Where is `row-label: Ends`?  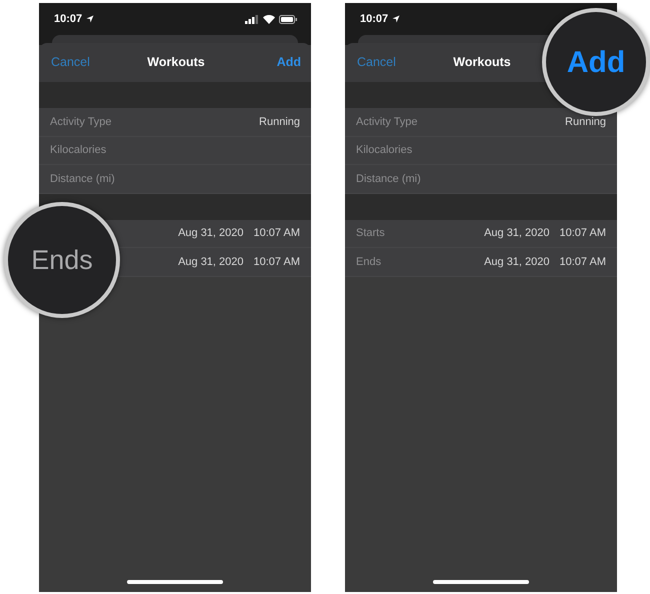
row-label: Ends is located at coordinates (369, 262).